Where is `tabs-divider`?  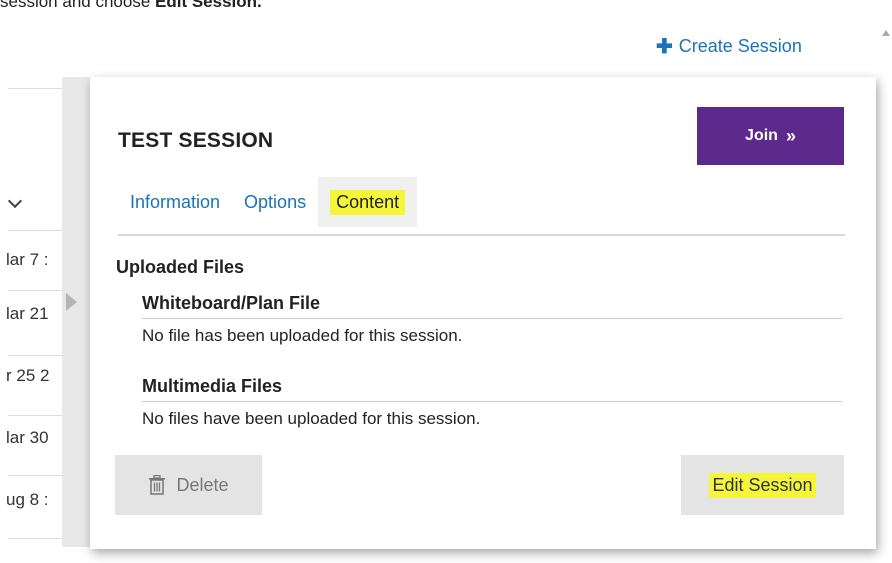
tabs-divider is located at coordinates (481, 235).